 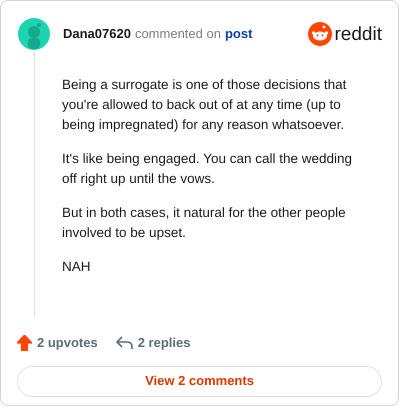 I want to click on reddit-logo-icon, so click(x=320, y=34).